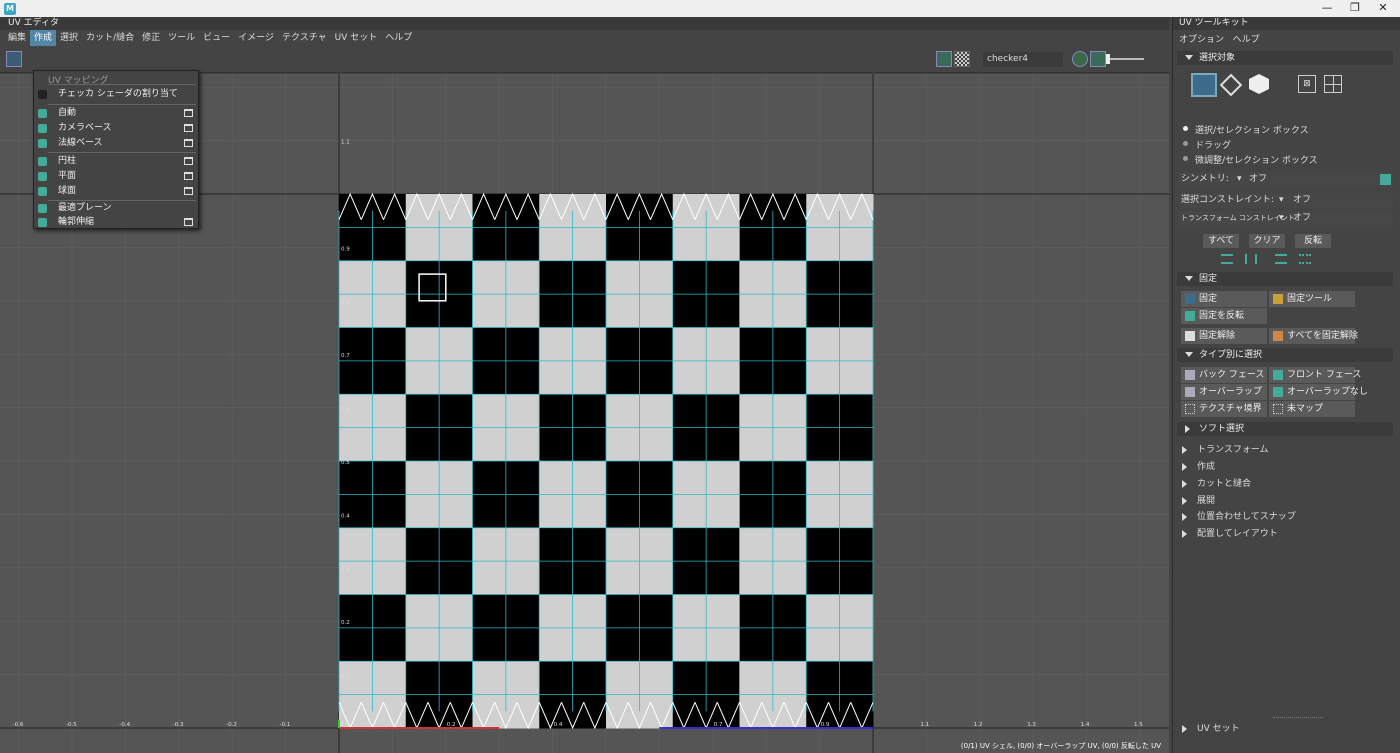 The height and width of the screenshot is (753, 1400). I want to click on menu-item-normal-based: 法線ベース, so click(116, 143).